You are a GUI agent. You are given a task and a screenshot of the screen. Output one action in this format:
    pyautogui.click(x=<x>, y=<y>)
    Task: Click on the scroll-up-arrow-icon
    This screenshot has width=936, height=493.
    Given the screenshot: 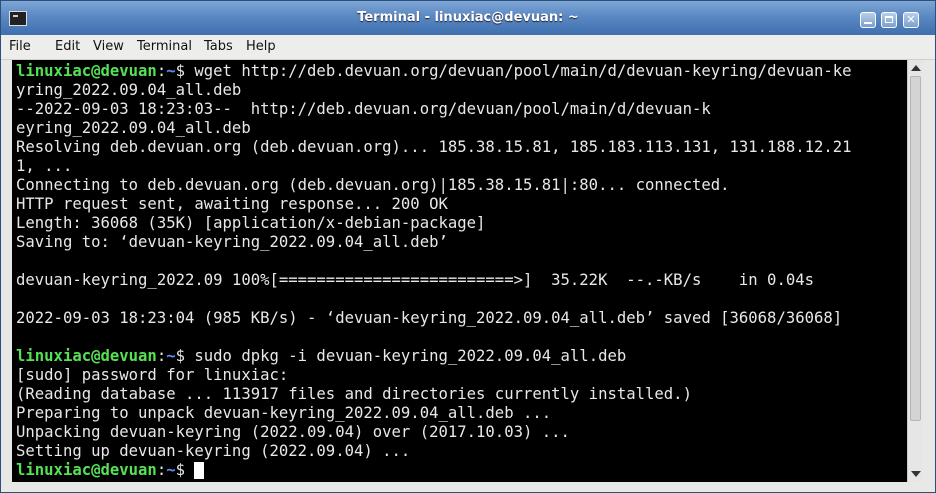 What is the action you would take?
    pyautogui.click(x=916, y=68)
    